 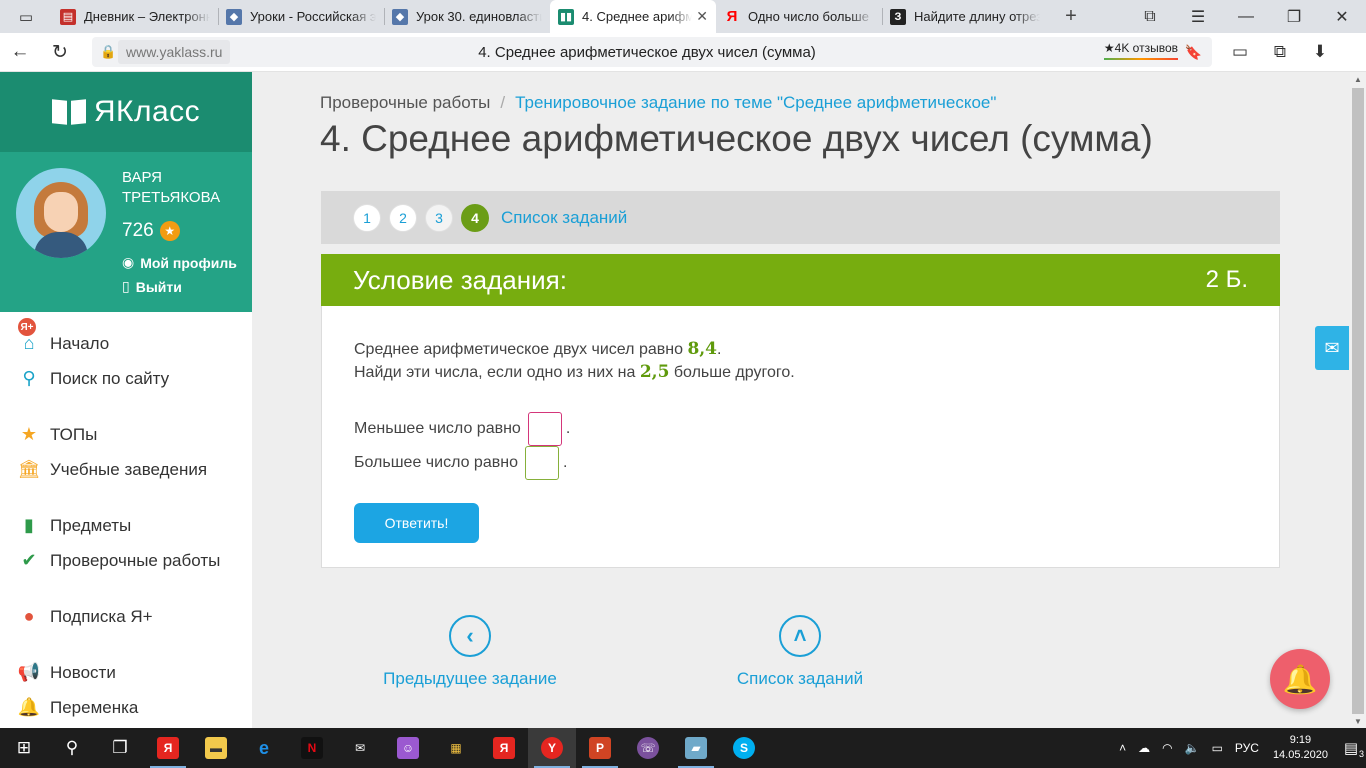 I want to click on sidebar-item-subjects: ▮ Предметы, so click(x=126, y=525).